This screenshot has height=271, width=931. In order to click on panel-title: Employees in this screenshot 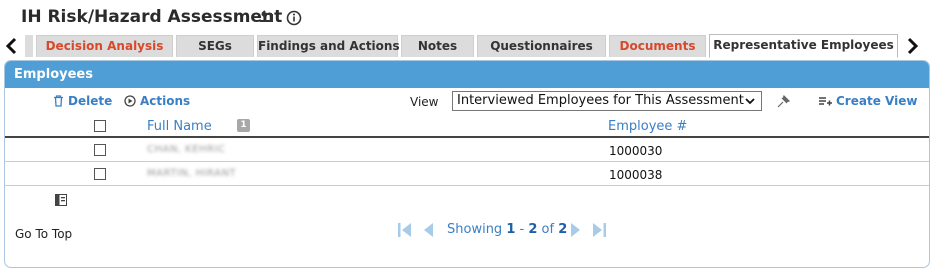, I will do `click(467, 74)`.